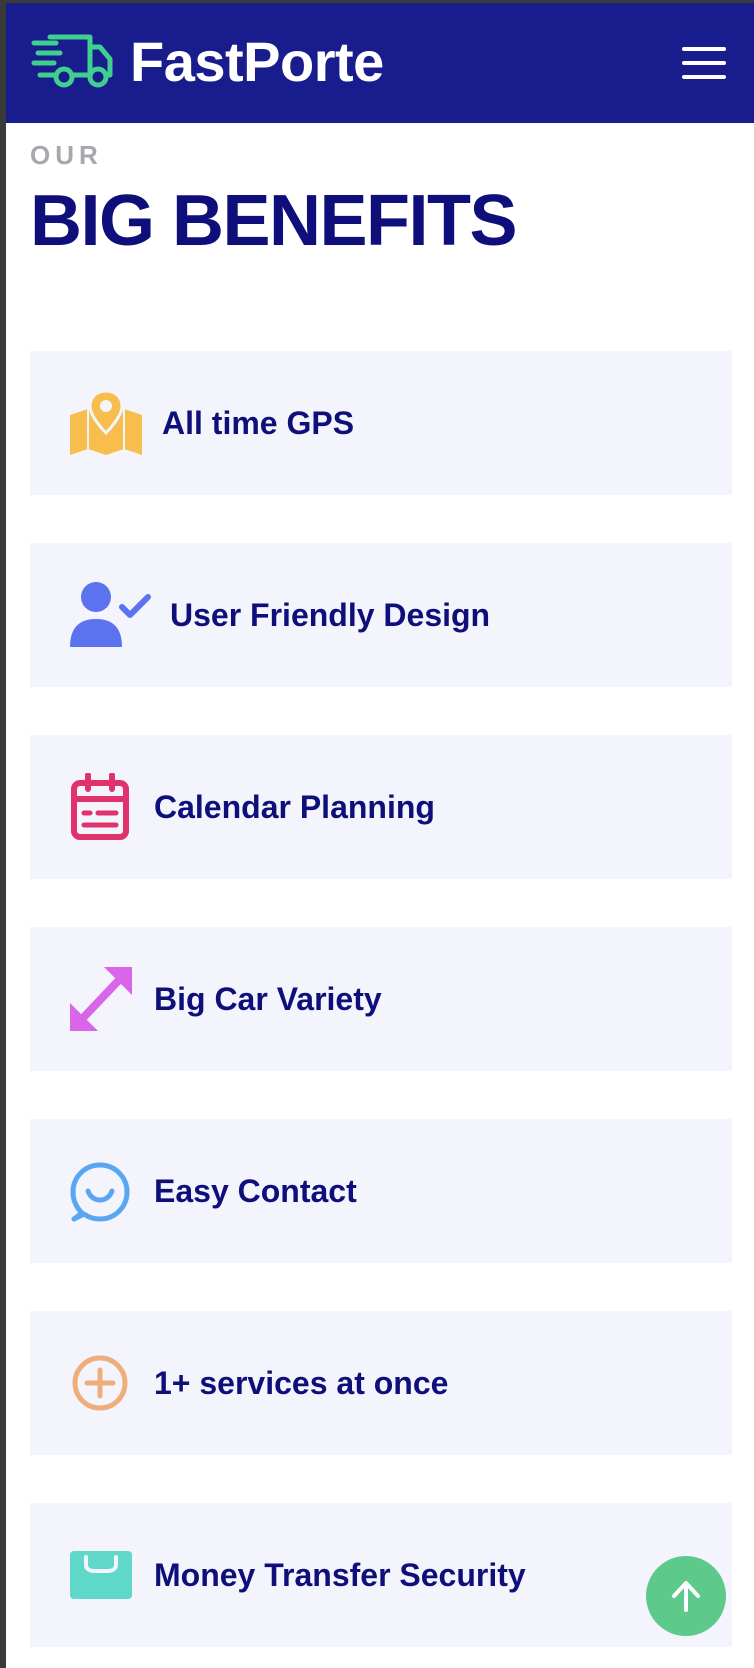 The height and width of the screenshot is (1668, 754). I want to click on section-heading: BIG BENEFITS, so click(274, 221).